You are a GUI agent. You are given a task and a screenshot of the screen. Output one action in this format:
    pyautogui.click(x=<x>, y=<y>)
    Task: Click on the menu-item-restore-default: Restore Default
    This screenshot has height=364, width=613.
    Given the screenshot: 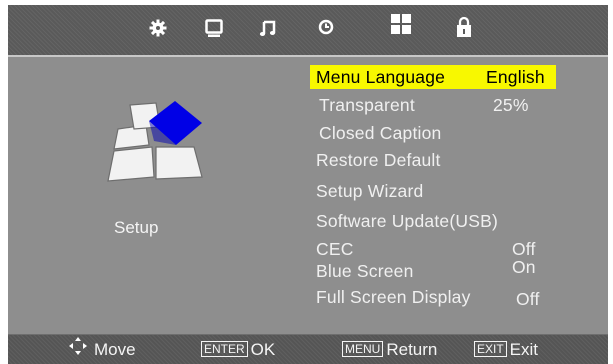 What is the action you would take?
    pyautogui.click(x=378, y=160)
    